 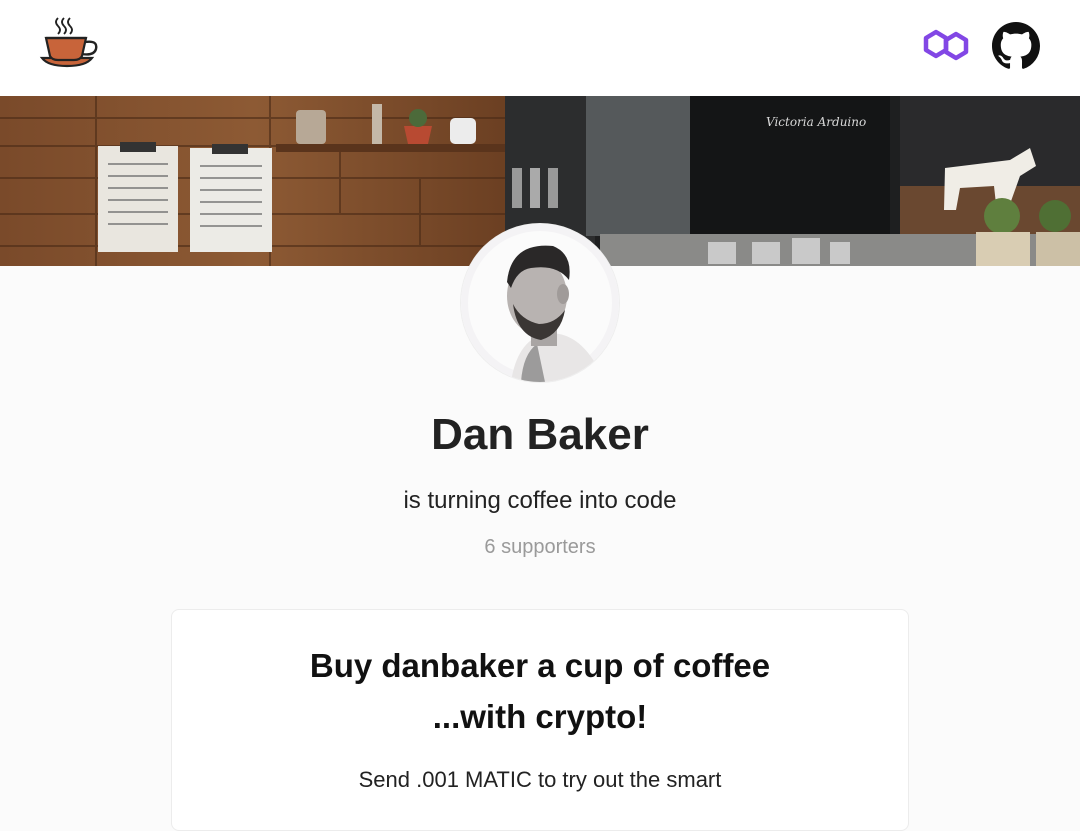 I want to click on top-navigation-bar, so click(x=540, y=48).